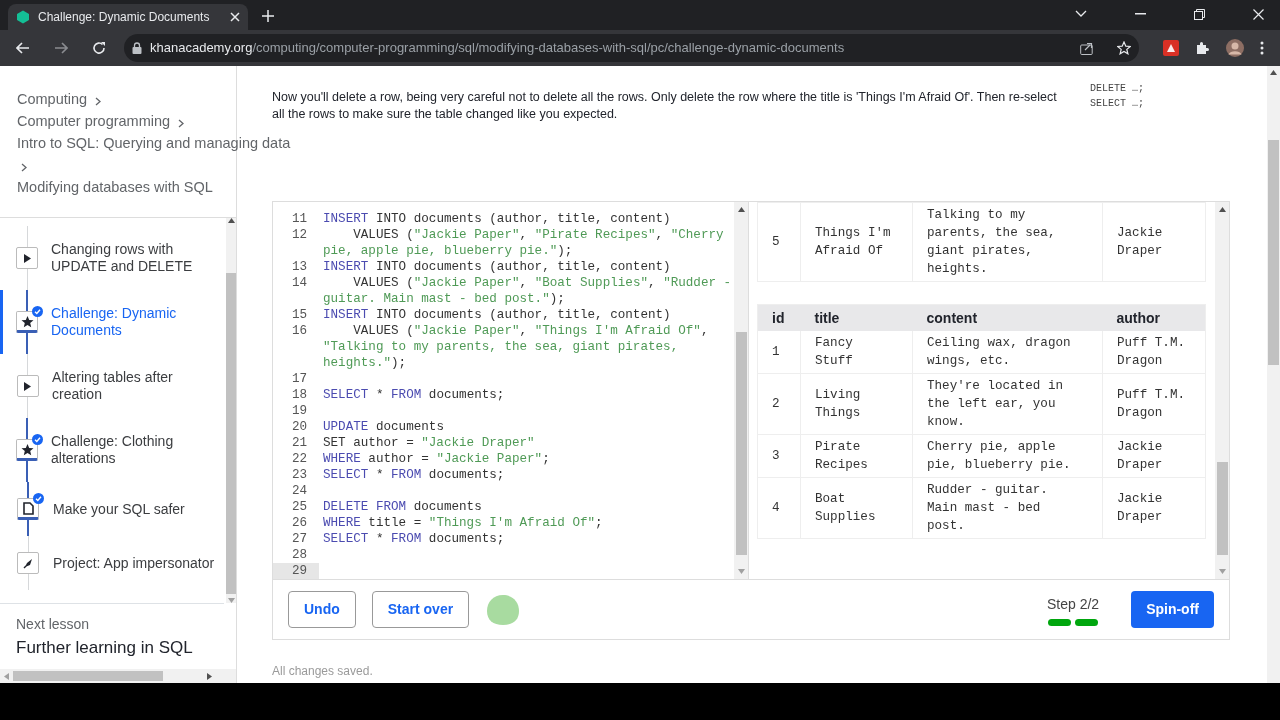 Image resolution: width=1280 pixels, height=720 pixels. I want to click on code-line: UPDATE documents, so click(526, 427).